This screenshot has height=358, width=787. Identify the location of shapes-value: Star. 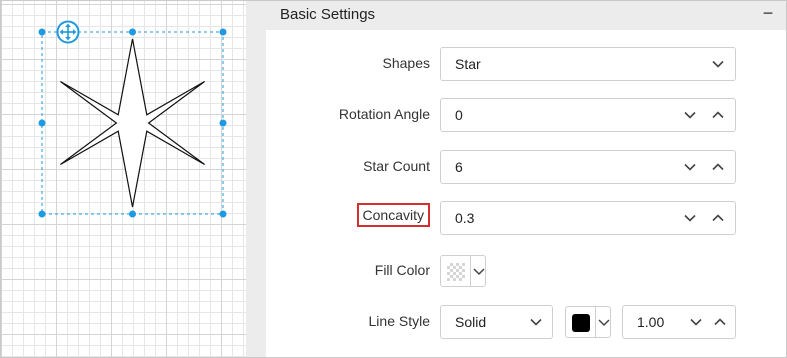
(468, 64).